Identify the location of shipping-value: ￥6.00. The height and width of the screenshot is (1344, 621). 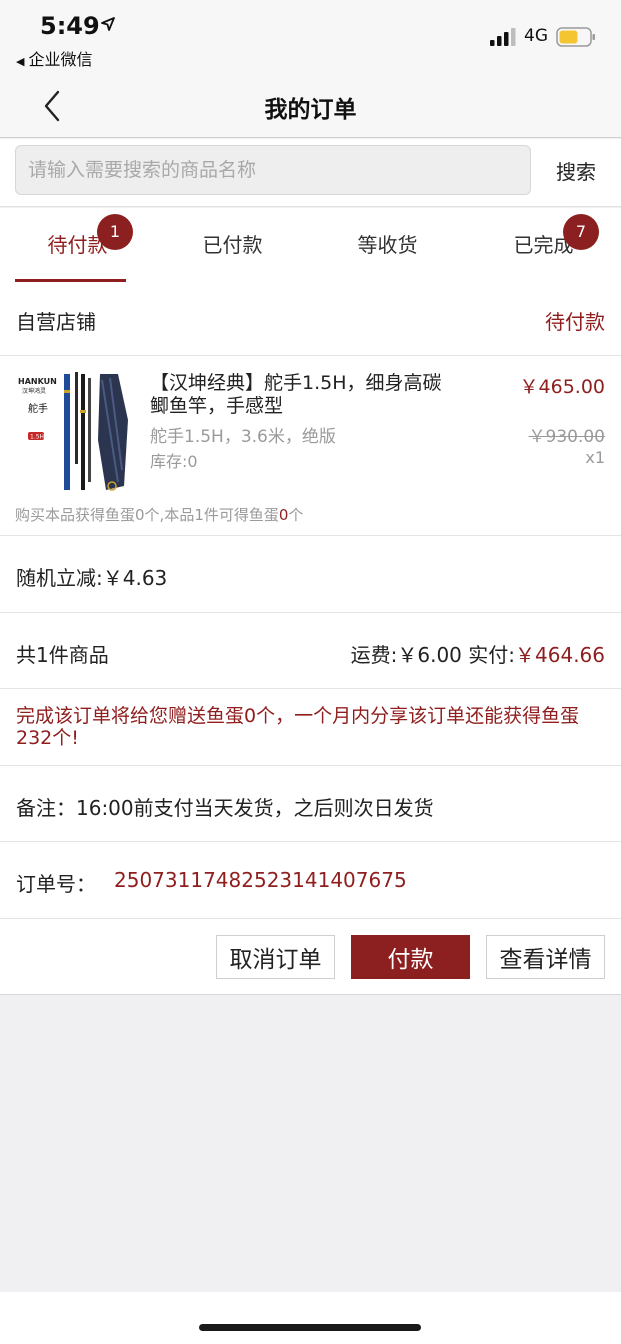
(429, 655).